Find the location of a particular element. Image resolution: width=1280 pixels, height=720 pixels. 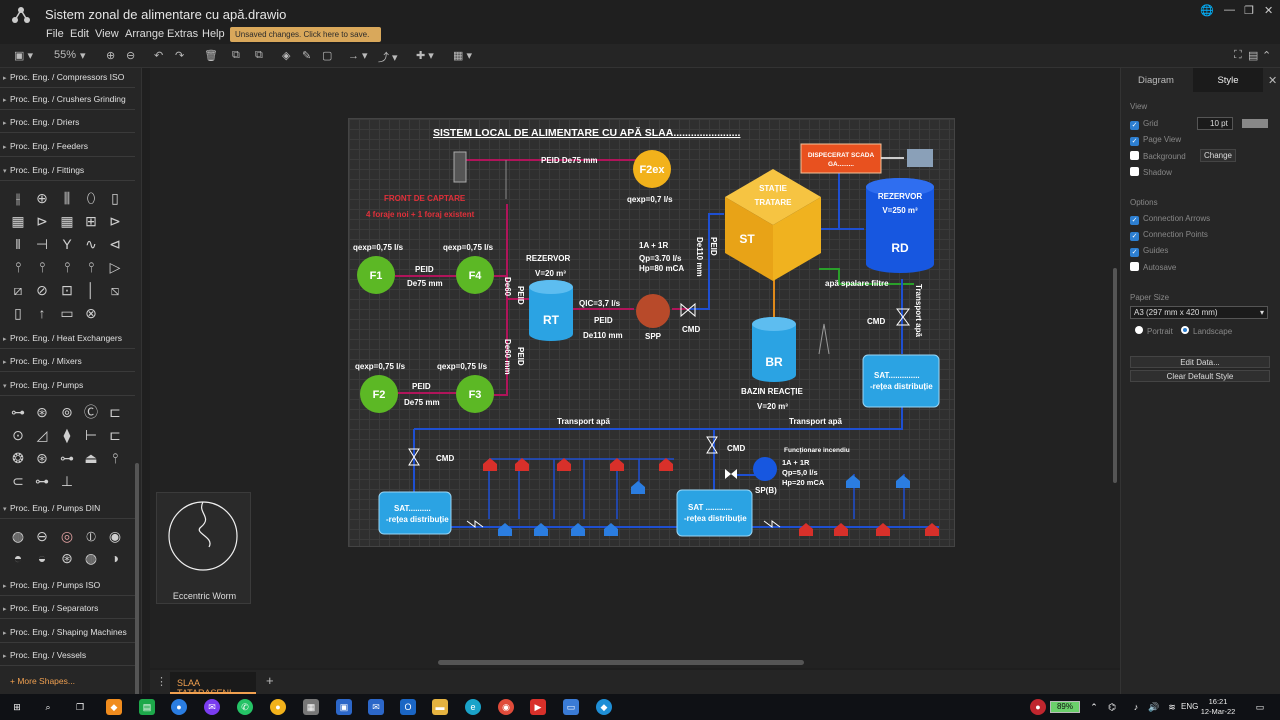

drawio-taskbar-icon: ◆ is located at coordinates (114, 707).